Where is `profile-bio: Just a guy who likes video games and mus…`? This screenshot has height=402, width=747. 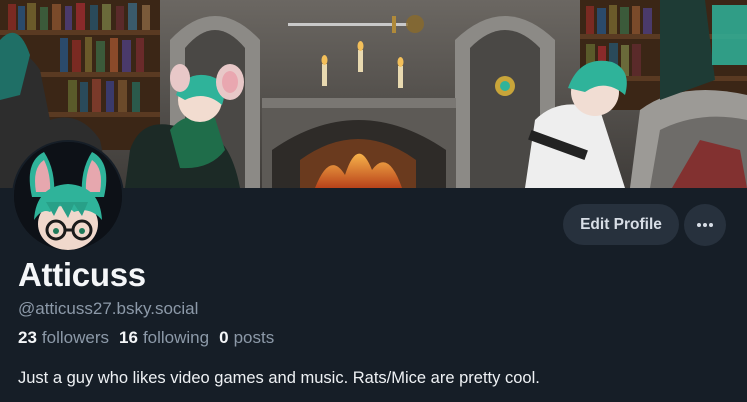 profile-bio: Just a guy who likes video games and mus… is located at coordinates (279, 378).